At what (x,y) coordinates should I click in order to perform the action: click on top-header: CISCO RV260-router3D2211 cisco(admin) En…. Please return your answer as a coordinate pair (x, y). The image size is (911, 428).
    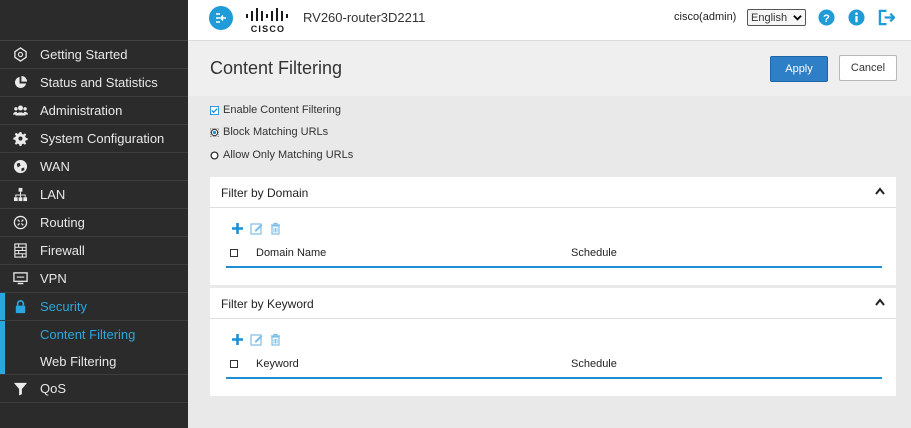
    Looking at the image, I should click on (549, 20).